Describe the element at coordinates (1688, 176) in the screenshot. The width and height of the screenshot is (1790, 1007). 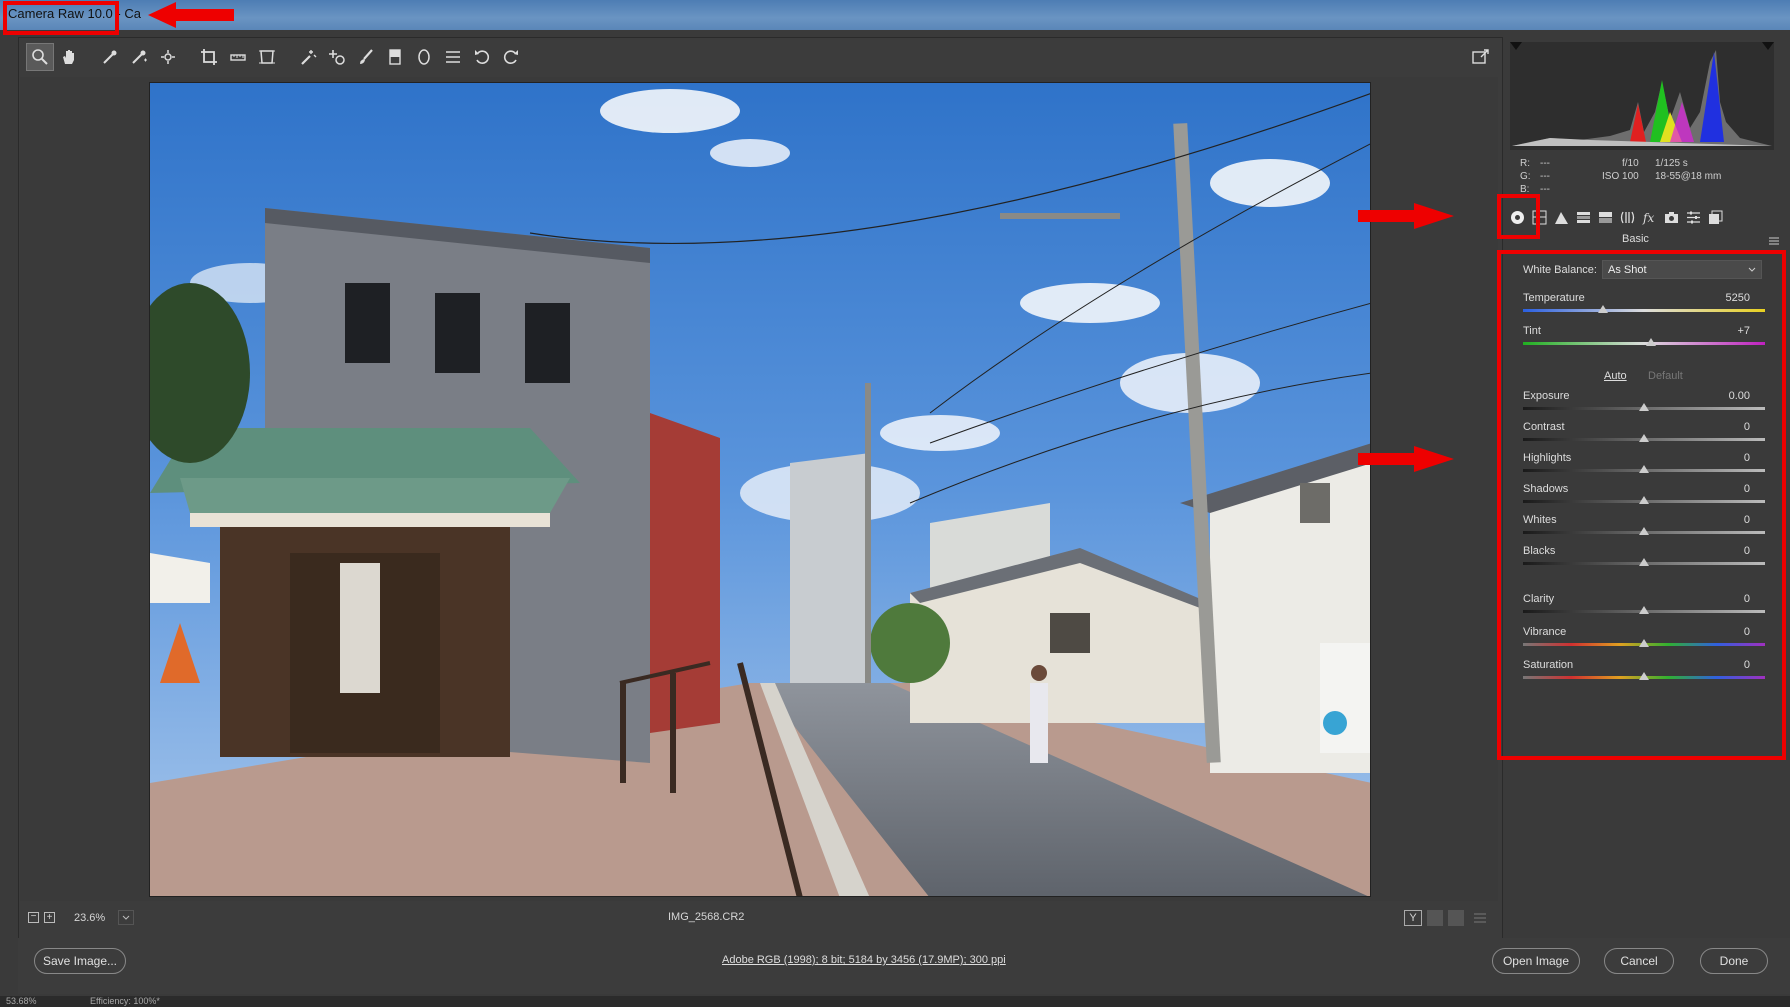
I see `lens-value: 18-55@18 mm` at that location.